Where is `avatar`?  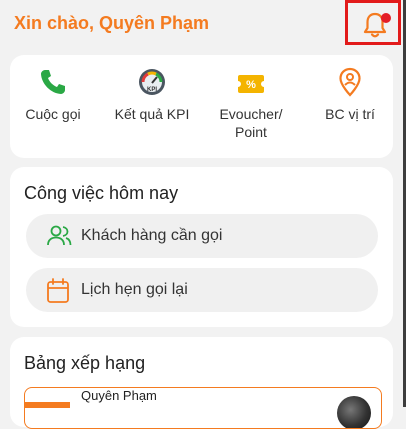
avatar is located at coordinates (354, 412).